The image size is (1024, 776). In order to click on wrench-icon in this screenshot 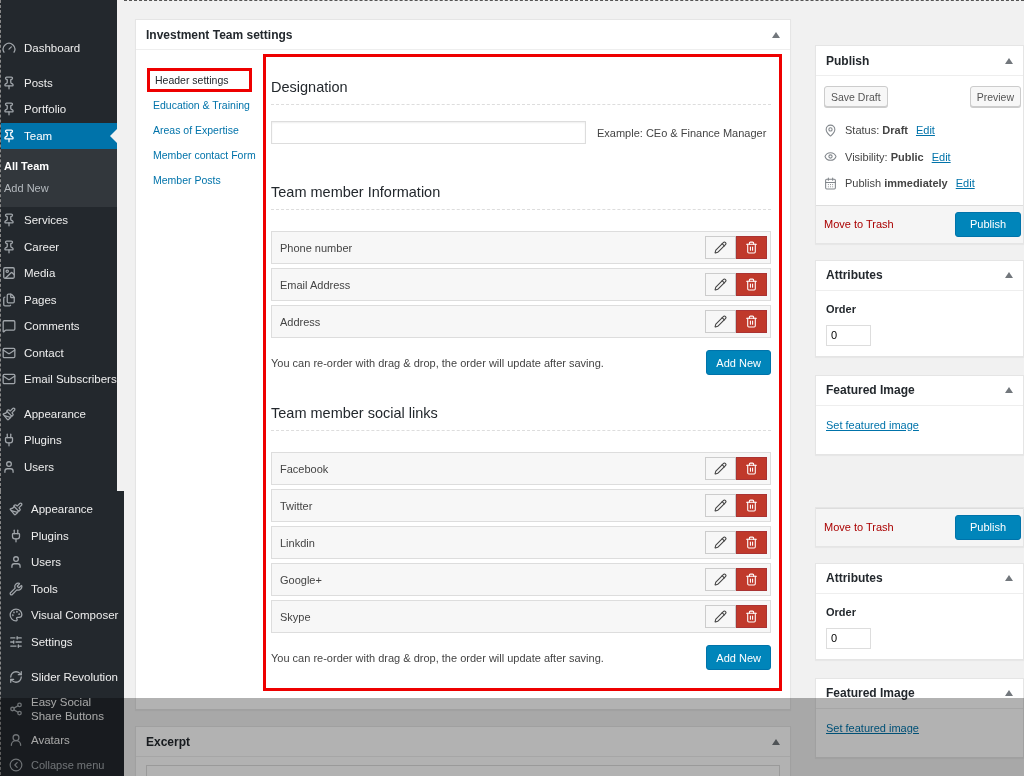, I will do `click(16, 588)`.